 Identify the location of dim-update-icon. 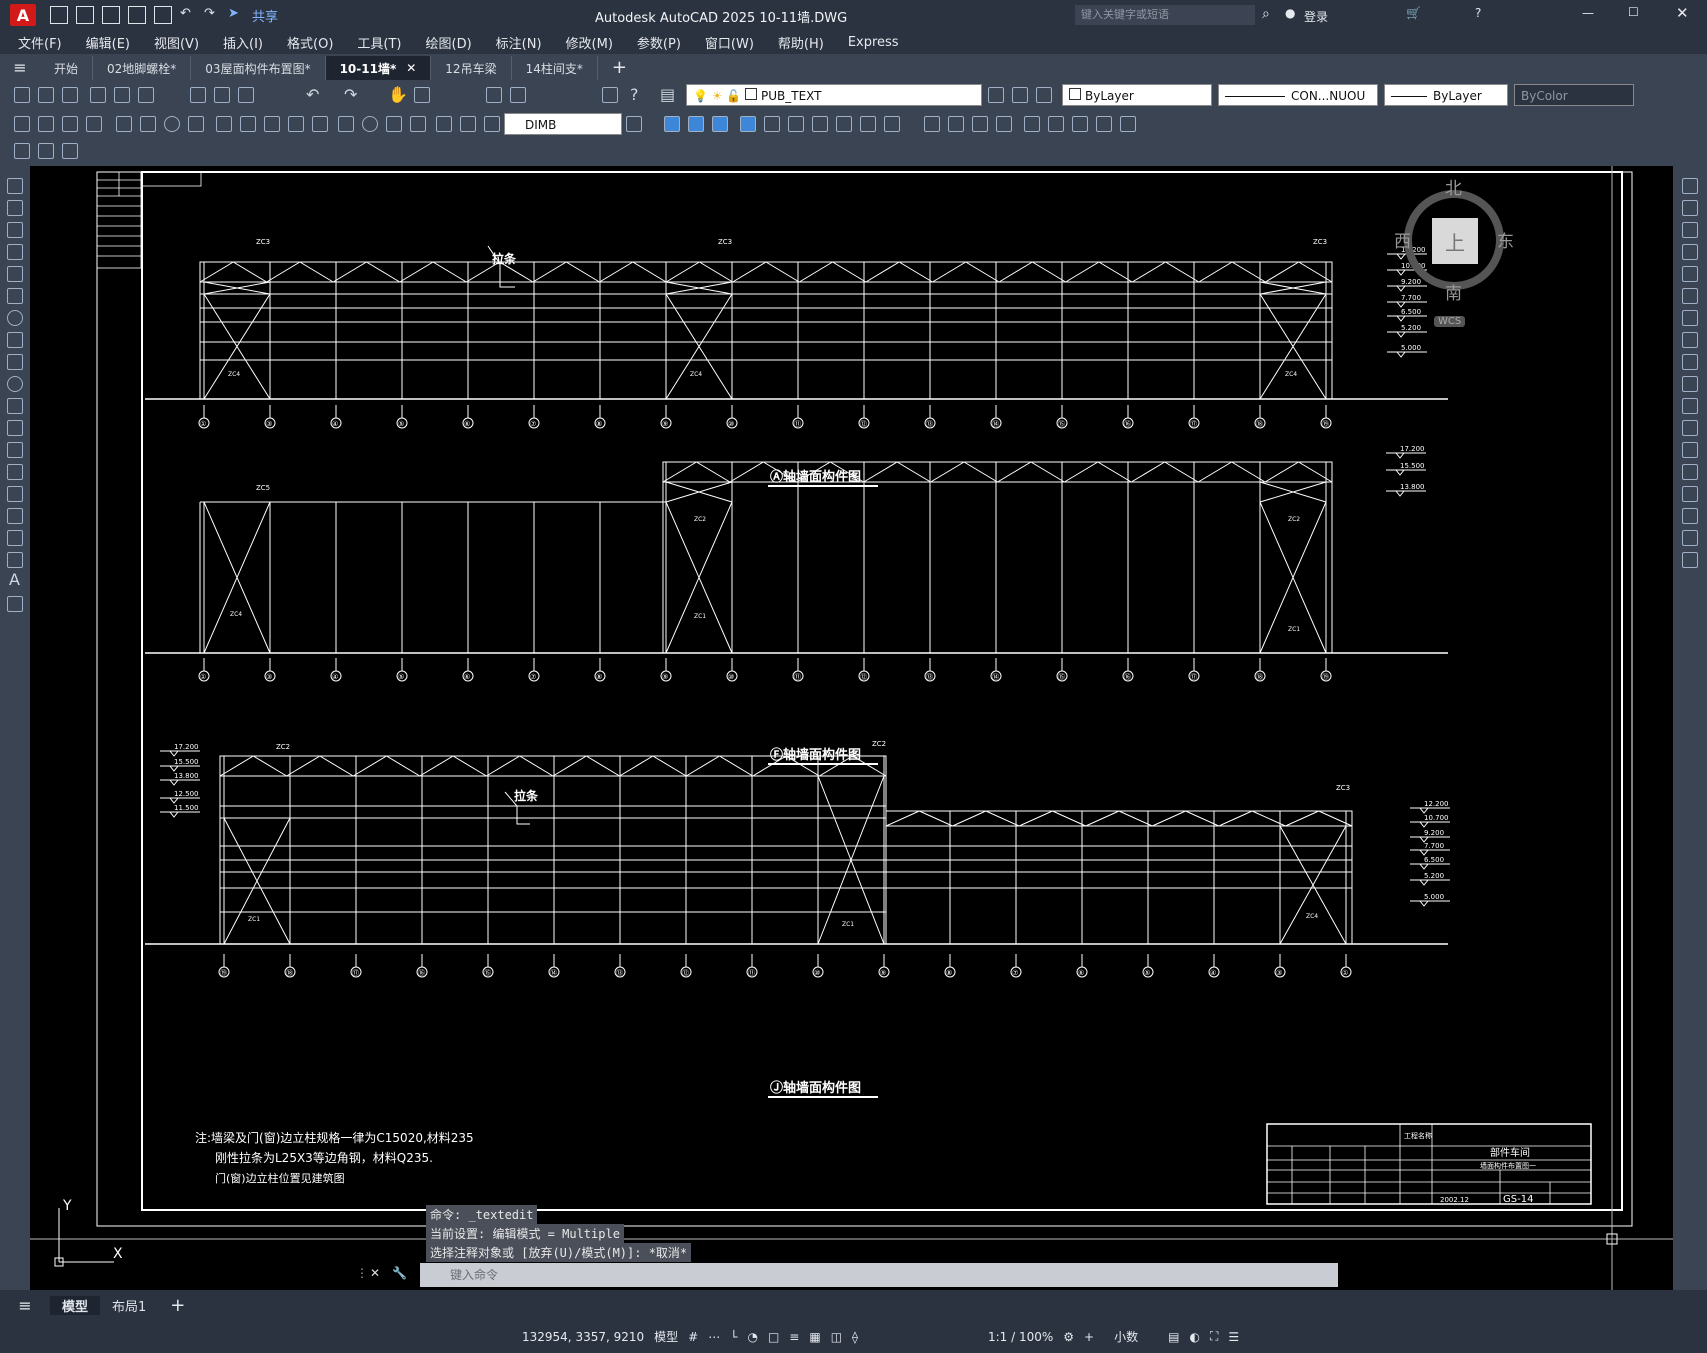
(492, 124).